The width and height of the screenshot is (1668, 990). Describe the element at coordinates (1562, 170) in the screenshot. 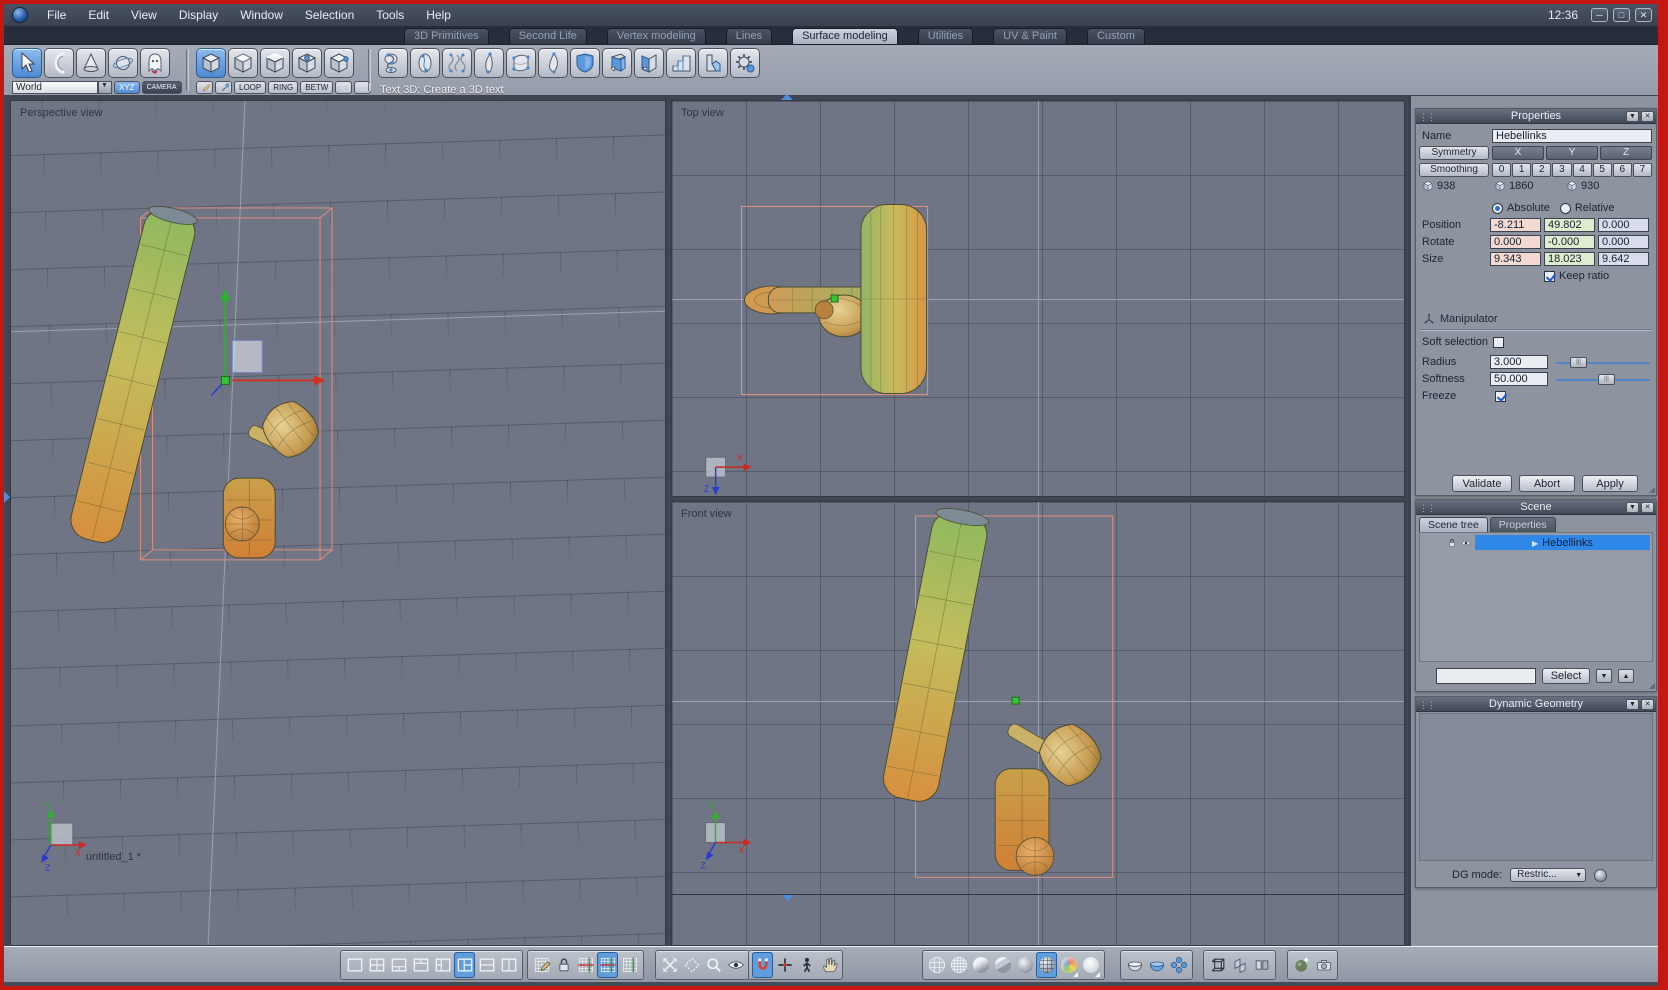

I see `smoothing-level-button: 3` at that location.